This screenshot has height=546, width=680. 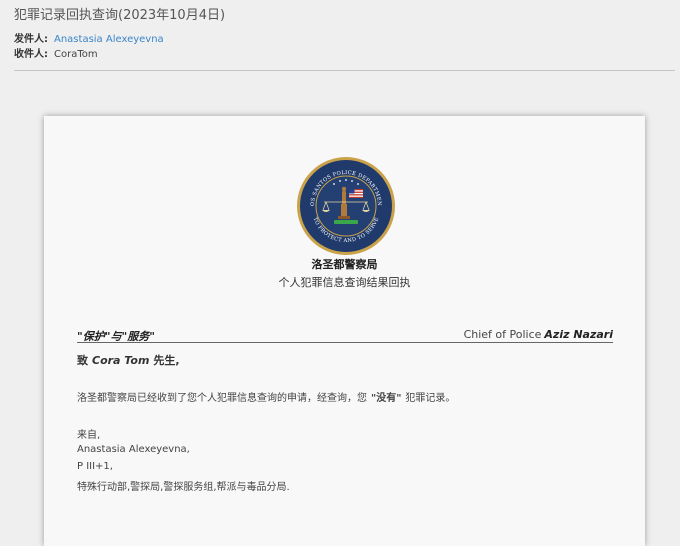 What do you see at coordinates (109, 39) in the screenshot?
I see `sender-link: Anastasia Alexeyevna` at bounding box center [109, 39].